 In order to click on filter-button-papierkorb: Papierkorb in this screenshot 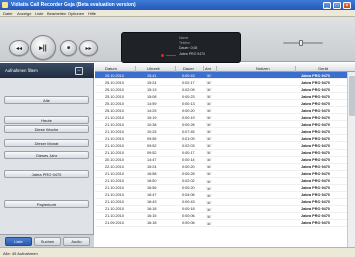, I will do `click(46, 204)`.